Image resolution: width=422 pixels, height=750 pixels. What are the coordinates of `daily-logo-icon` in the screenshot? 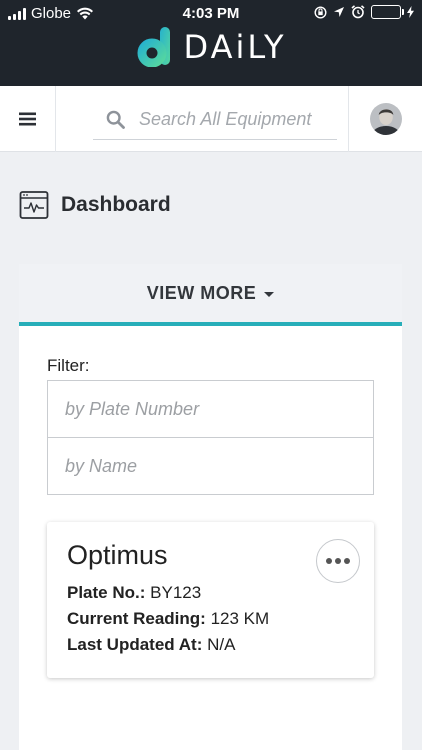 It's located at (153, 47).